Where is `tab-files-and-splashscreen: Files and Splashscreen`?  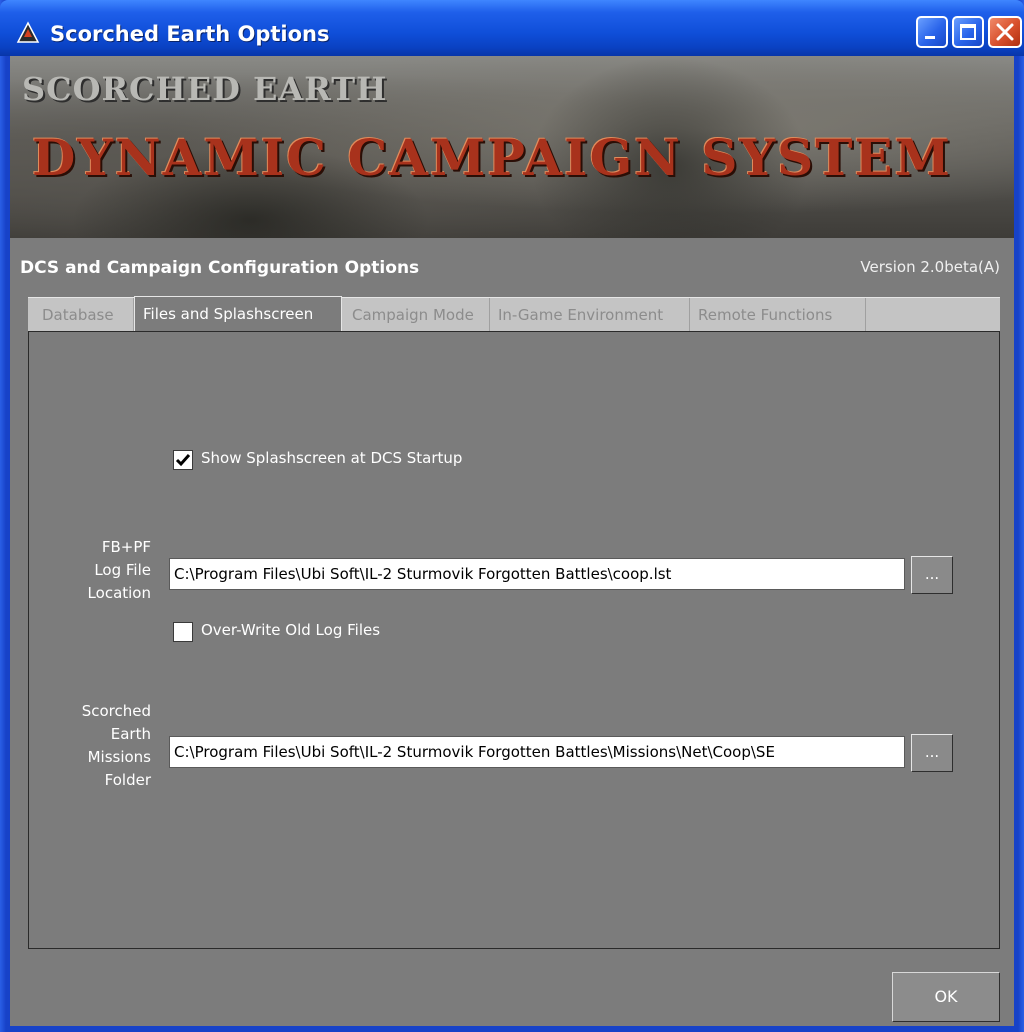 tab-files-and-splashscreen: Files and Splashscreen is located at coordinates (238, 315).